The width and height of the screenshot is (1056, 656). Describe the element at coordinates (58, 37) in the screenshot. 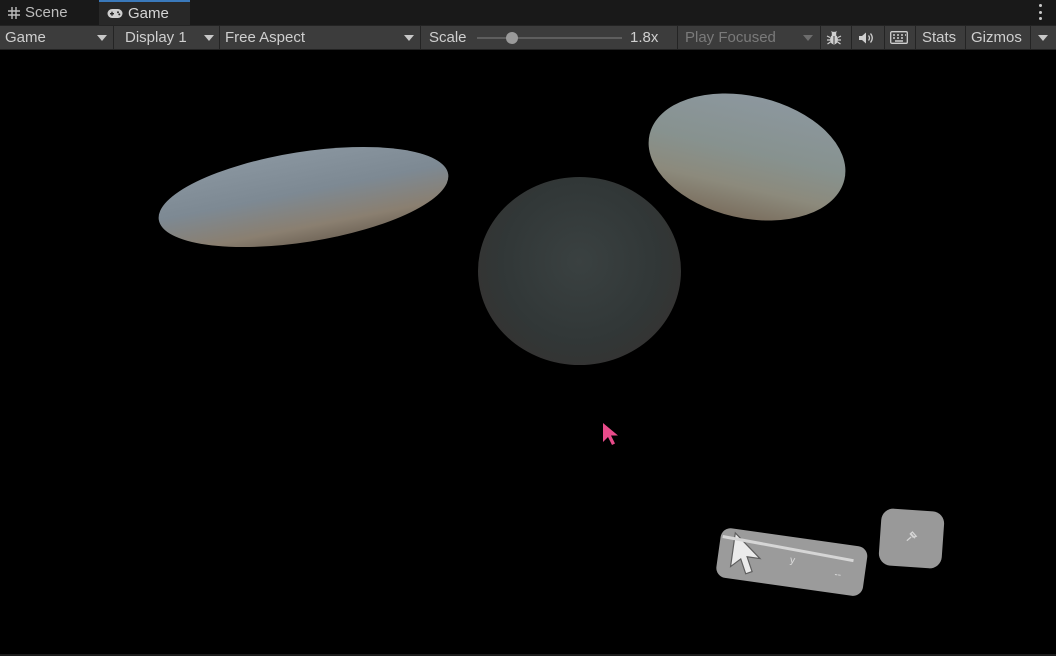

I see `view-select: Game` at that location.